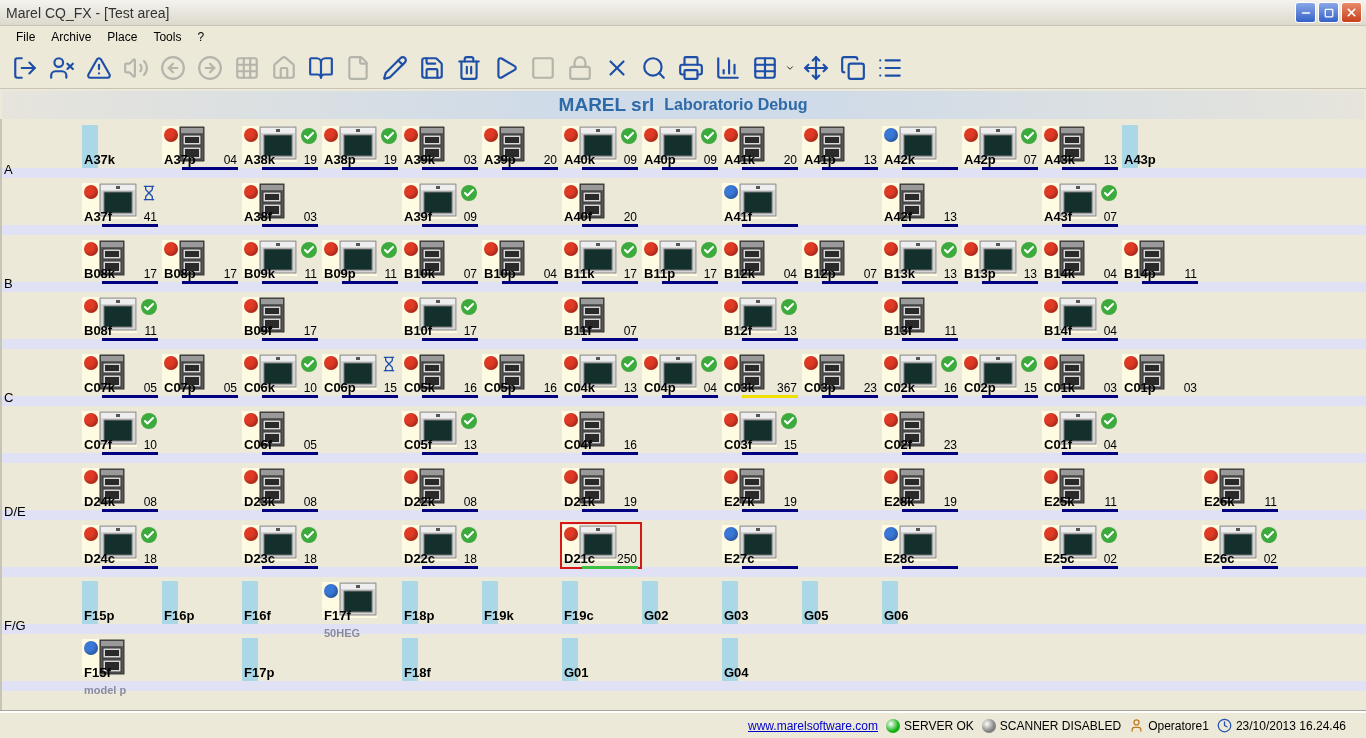 This screenshot has width=1366, height=738. Describe the element at coordinates (201, 374) in the screenshot. I see `oven-station: C07p 05` at that location.